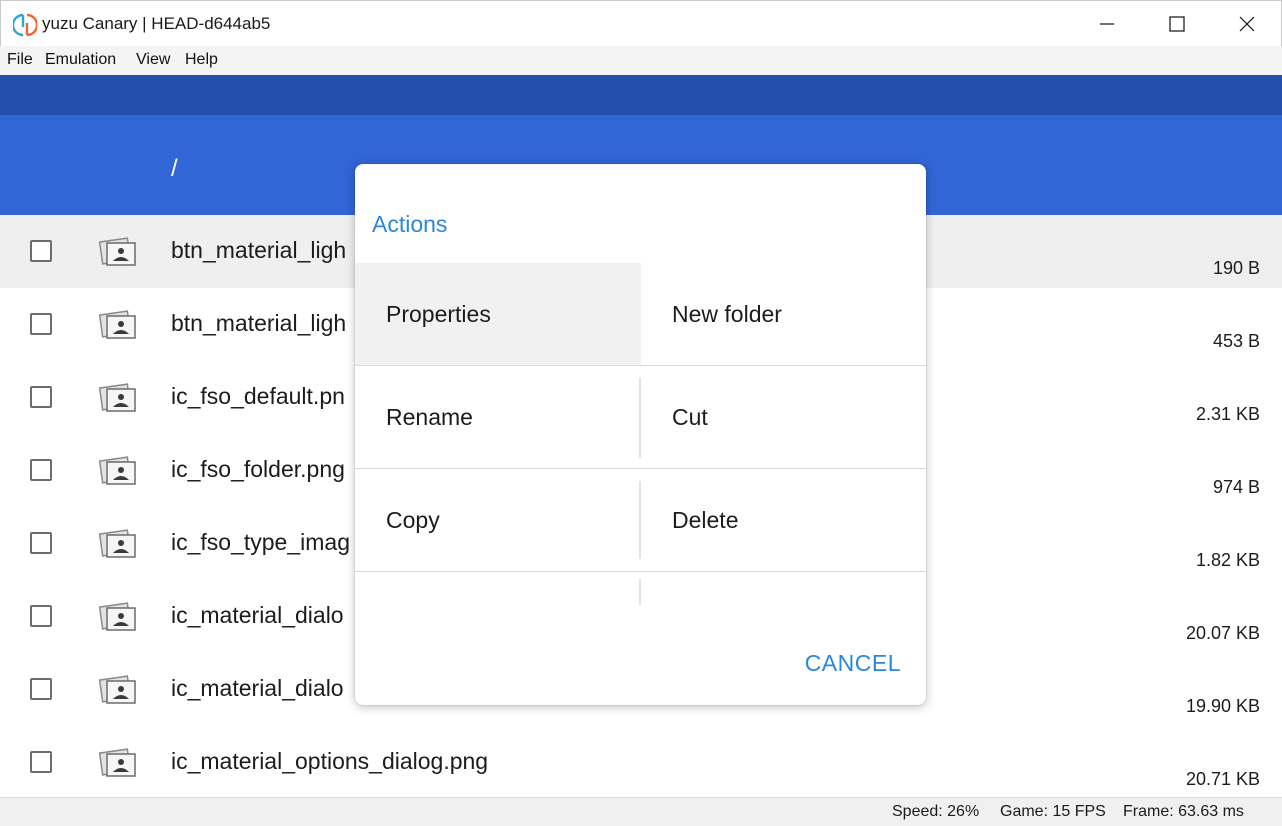 The image size is (1282, 826). What do you see at coordinates (783, 417) in the screenshot?
I see `action-cut: Cut` at bounding box center [783, 417].